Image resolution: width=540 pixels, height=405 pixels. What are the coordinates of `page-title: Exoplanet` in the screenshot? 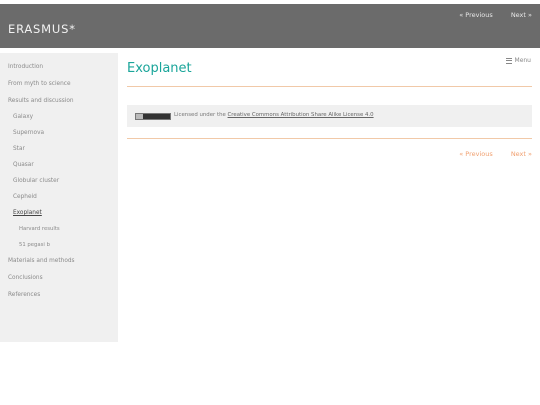 It's located at (159, 68).